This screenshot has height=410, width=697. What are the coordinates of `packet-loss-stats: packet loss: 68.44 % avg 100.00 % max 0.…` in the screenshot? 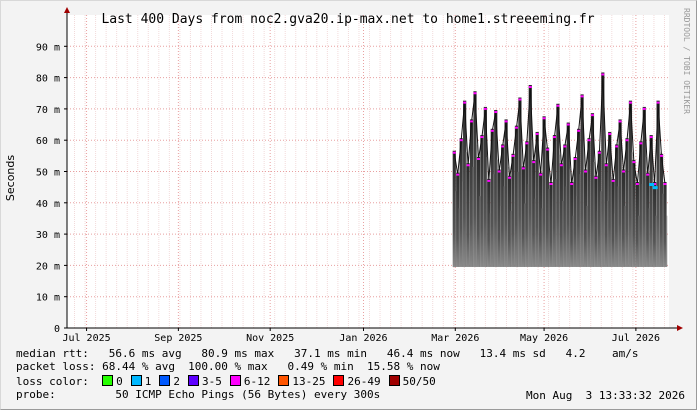 It's located at (228, 366).